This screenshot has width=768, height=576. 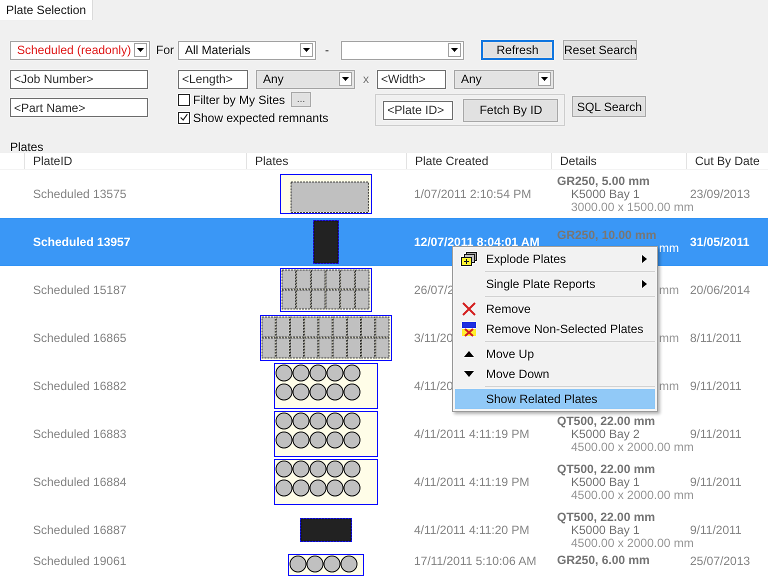 What do you see at coordinates (605, 434) in the screenshot?
I see `details-location-text: K5000 Bay 2` at bounding box center [605, 434].